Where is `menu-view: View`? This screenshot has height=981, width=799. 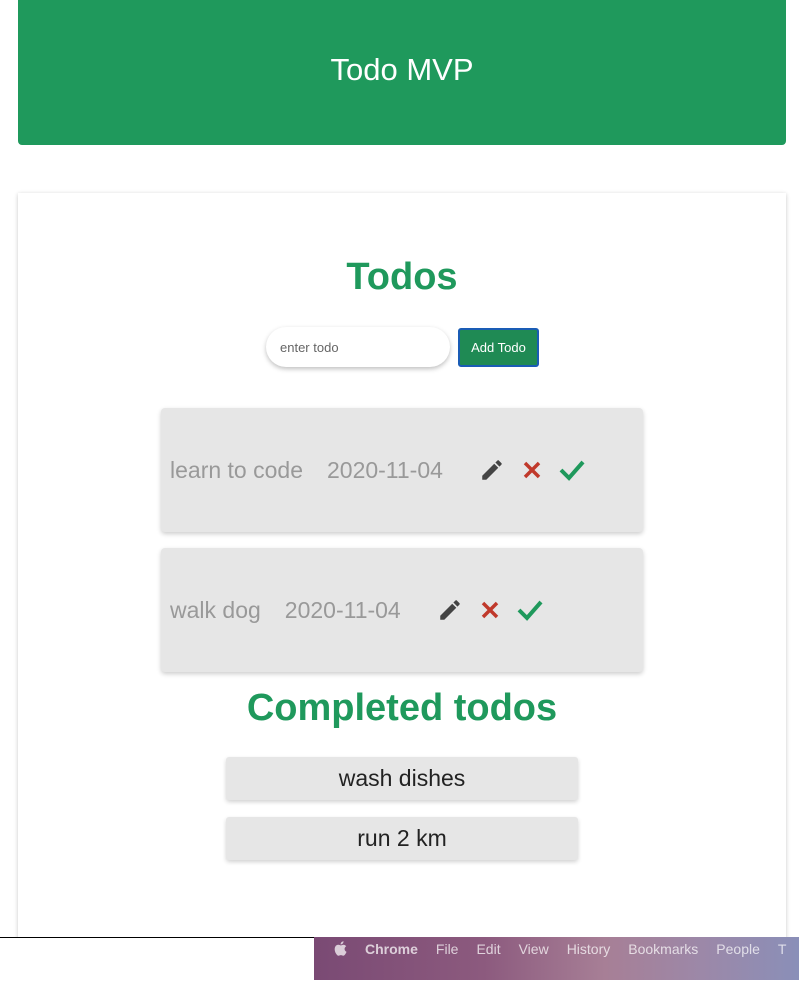
menu-view: View is located at coordinates (534, 949).